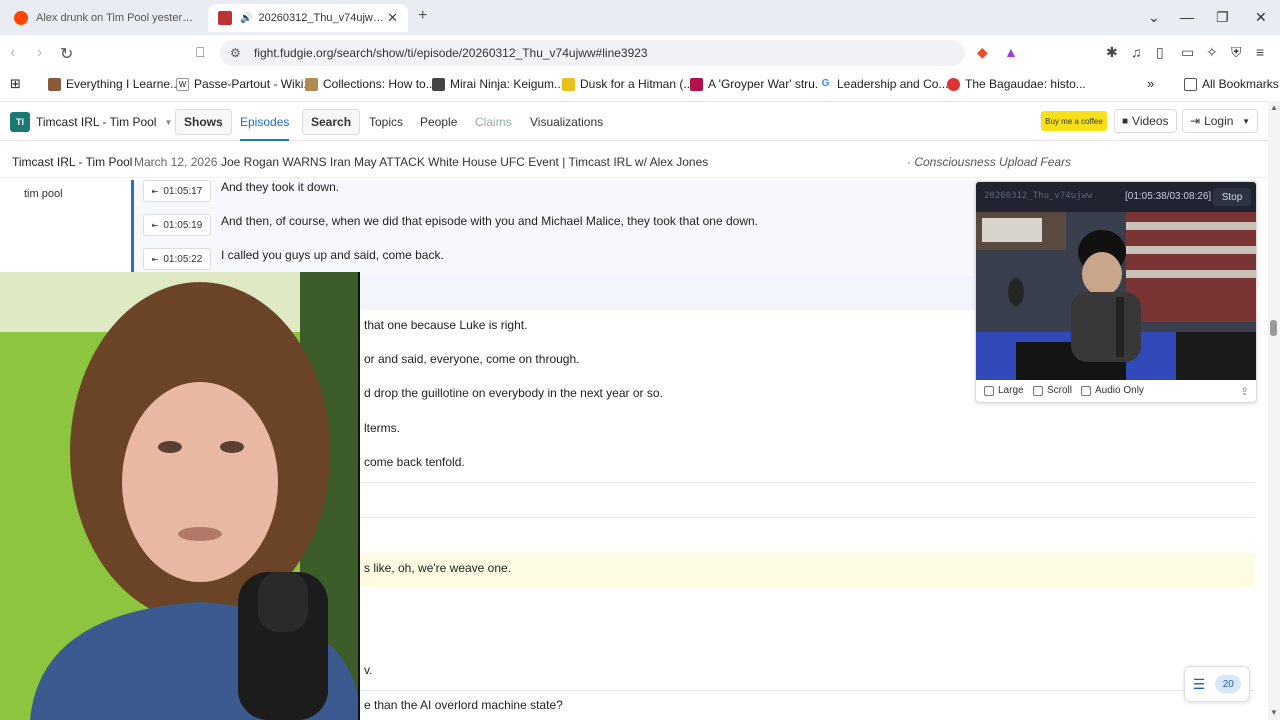  I want to click on sidebar-icon: ▯, so click(1160, 52).